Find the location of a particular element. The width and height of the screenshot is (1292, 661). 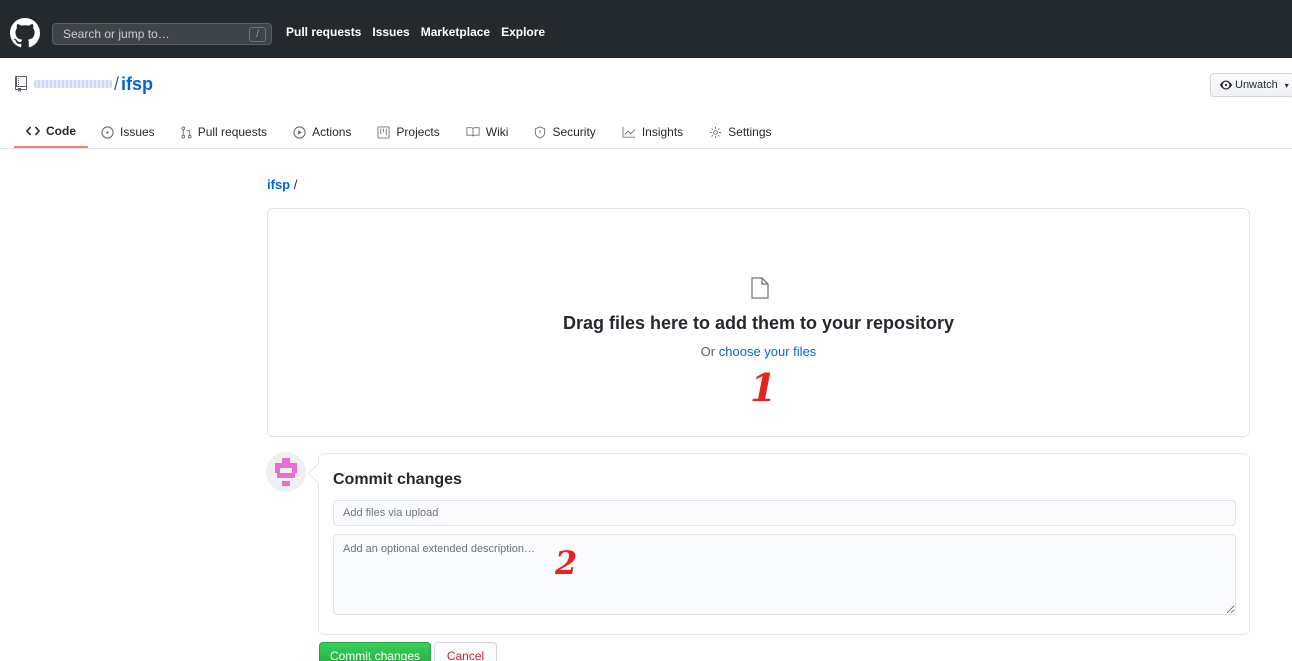

tab-pull-requests: Pull requests is located at coordinates (224, 132).